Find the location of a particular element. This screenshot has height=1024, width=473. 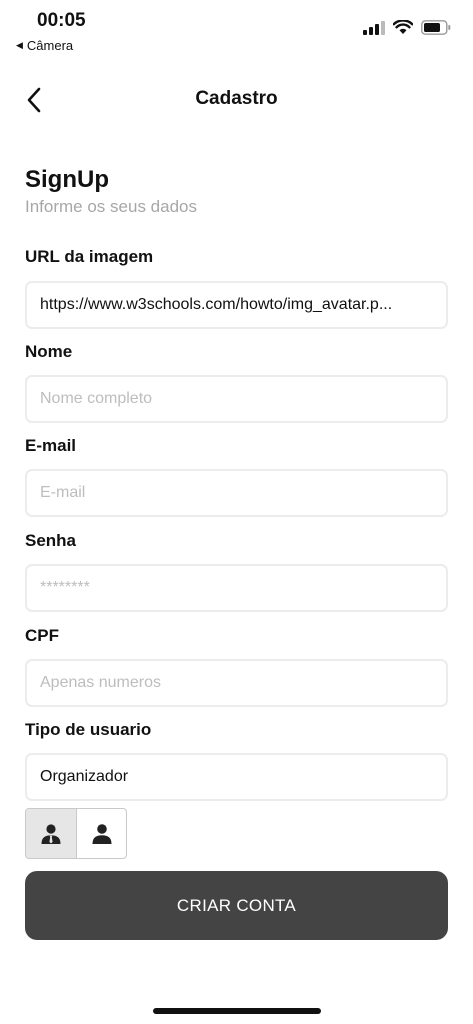

create-account-label: CRIAR CONTA is located at coordinates (236, 905).